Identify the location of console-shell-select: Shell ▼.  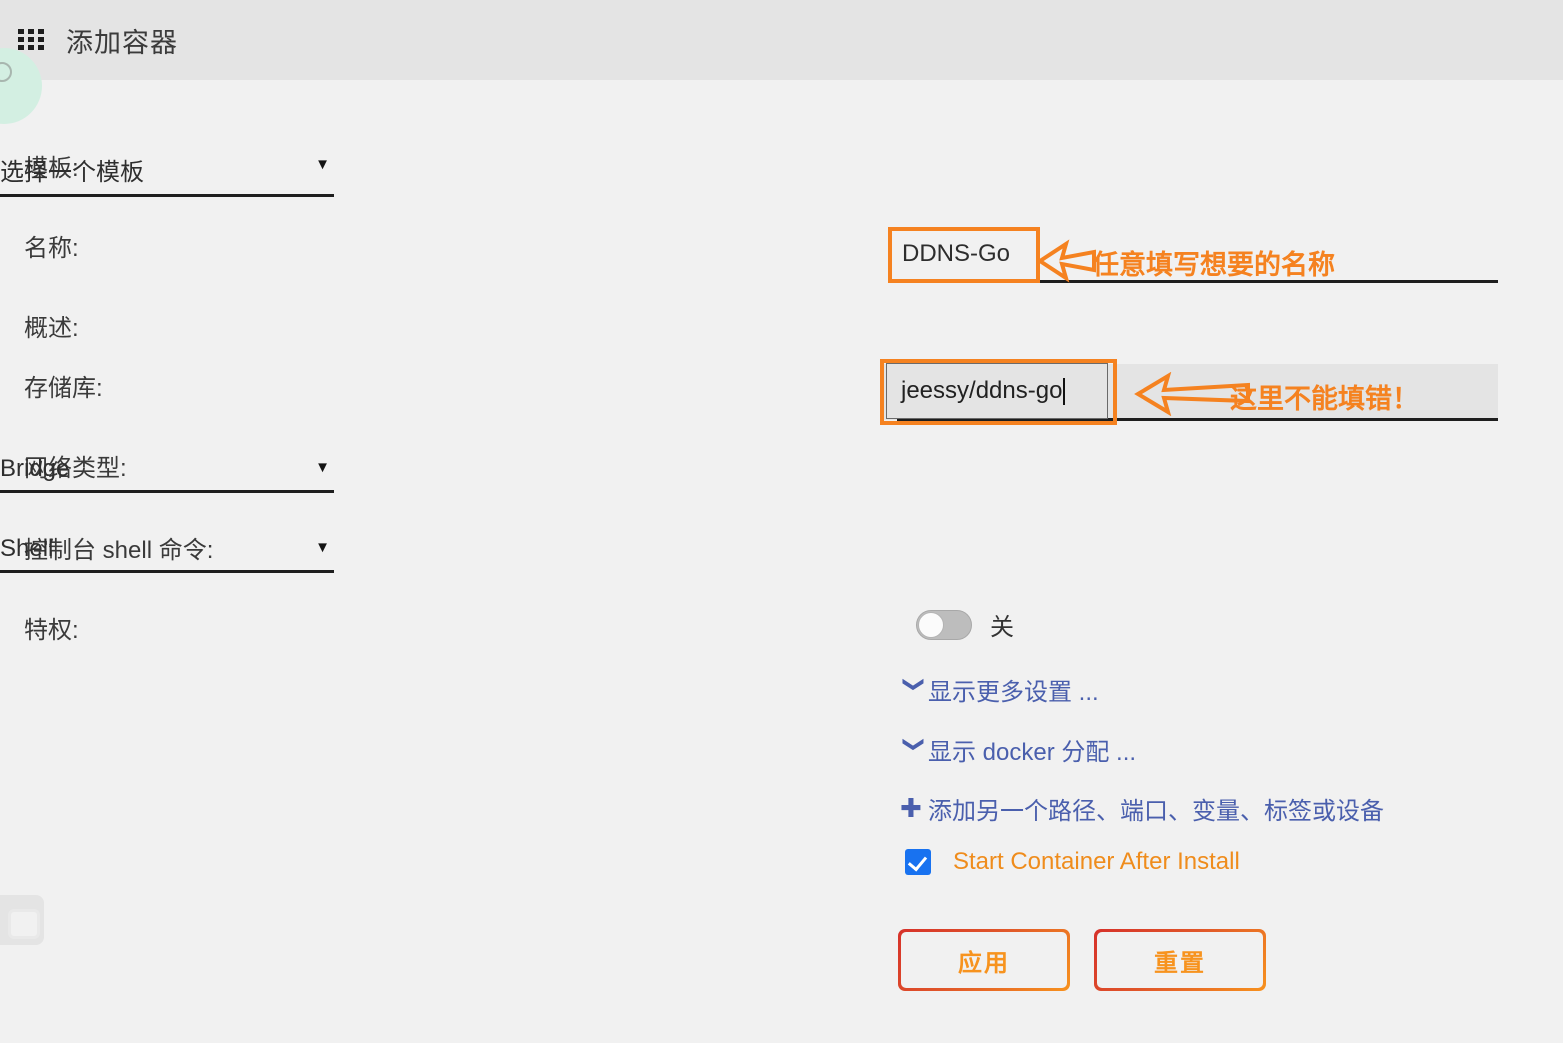
(167, 554).